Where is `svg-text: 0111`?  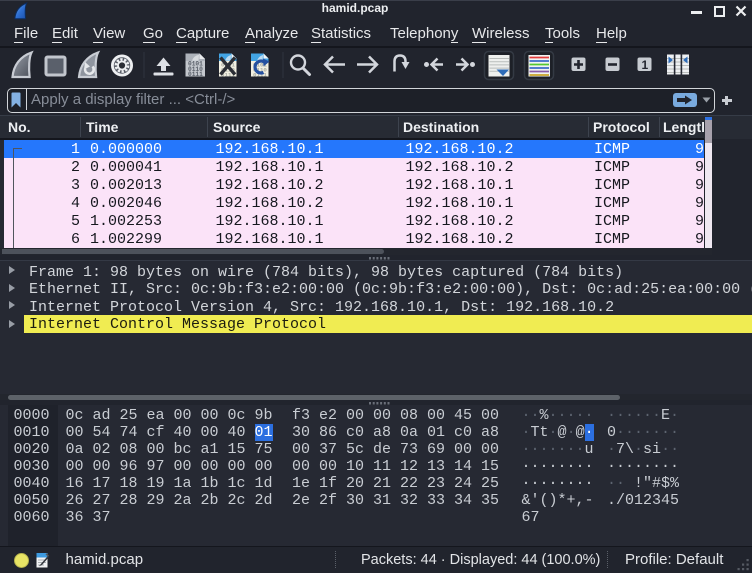 svg-text: 0111 is located at coordinates (195, 74).